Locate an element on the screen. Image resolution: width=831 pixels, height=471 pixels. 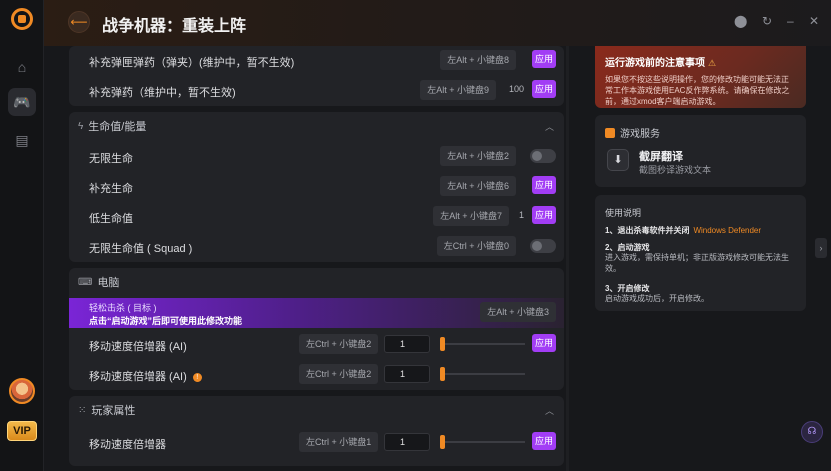
close-icon: ✕ is located at coordinates (814, 21).